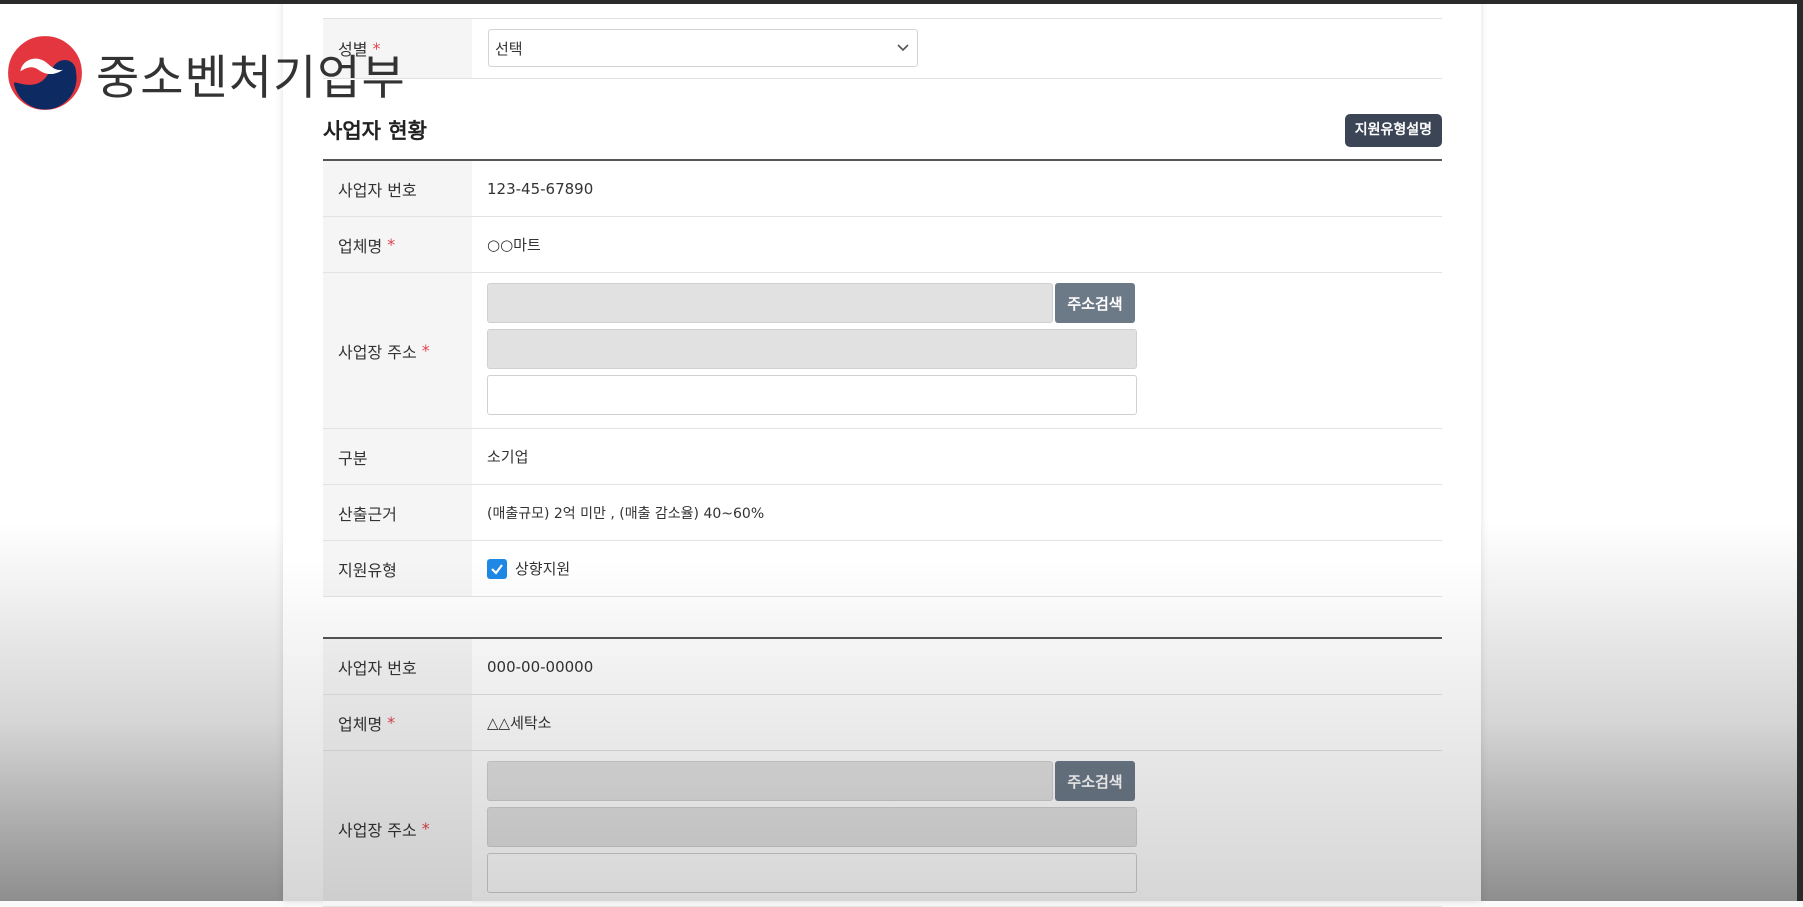 This screenshot has height=907, width=1803. What do you see at coordinates (397, 456) in the screenshot?
I see `category-label: 구분` at bounding box center [397, 456].